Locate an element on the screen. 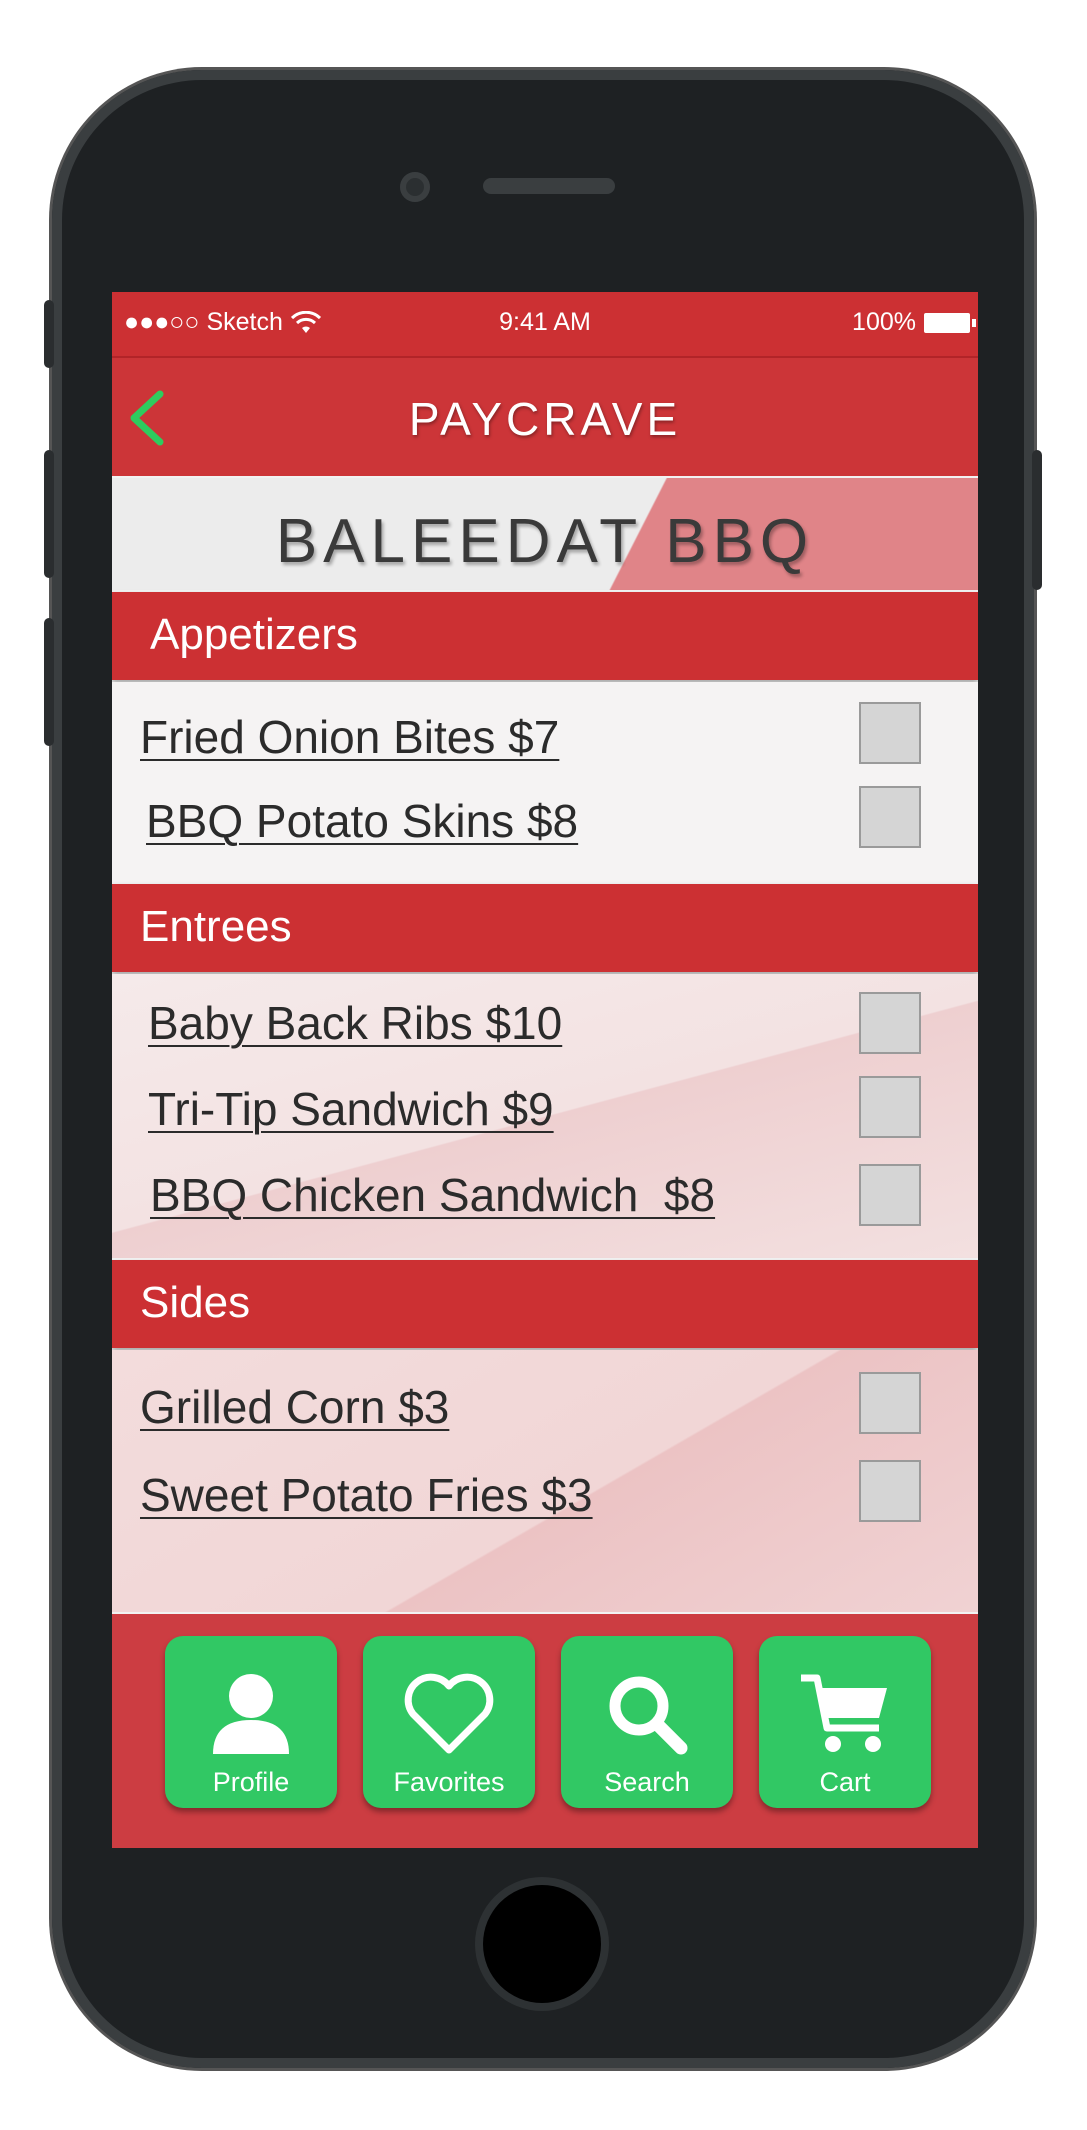  menu-item-fried-onion-bites: Fried Onion Bites $7 is located at coordinates (349, 737).